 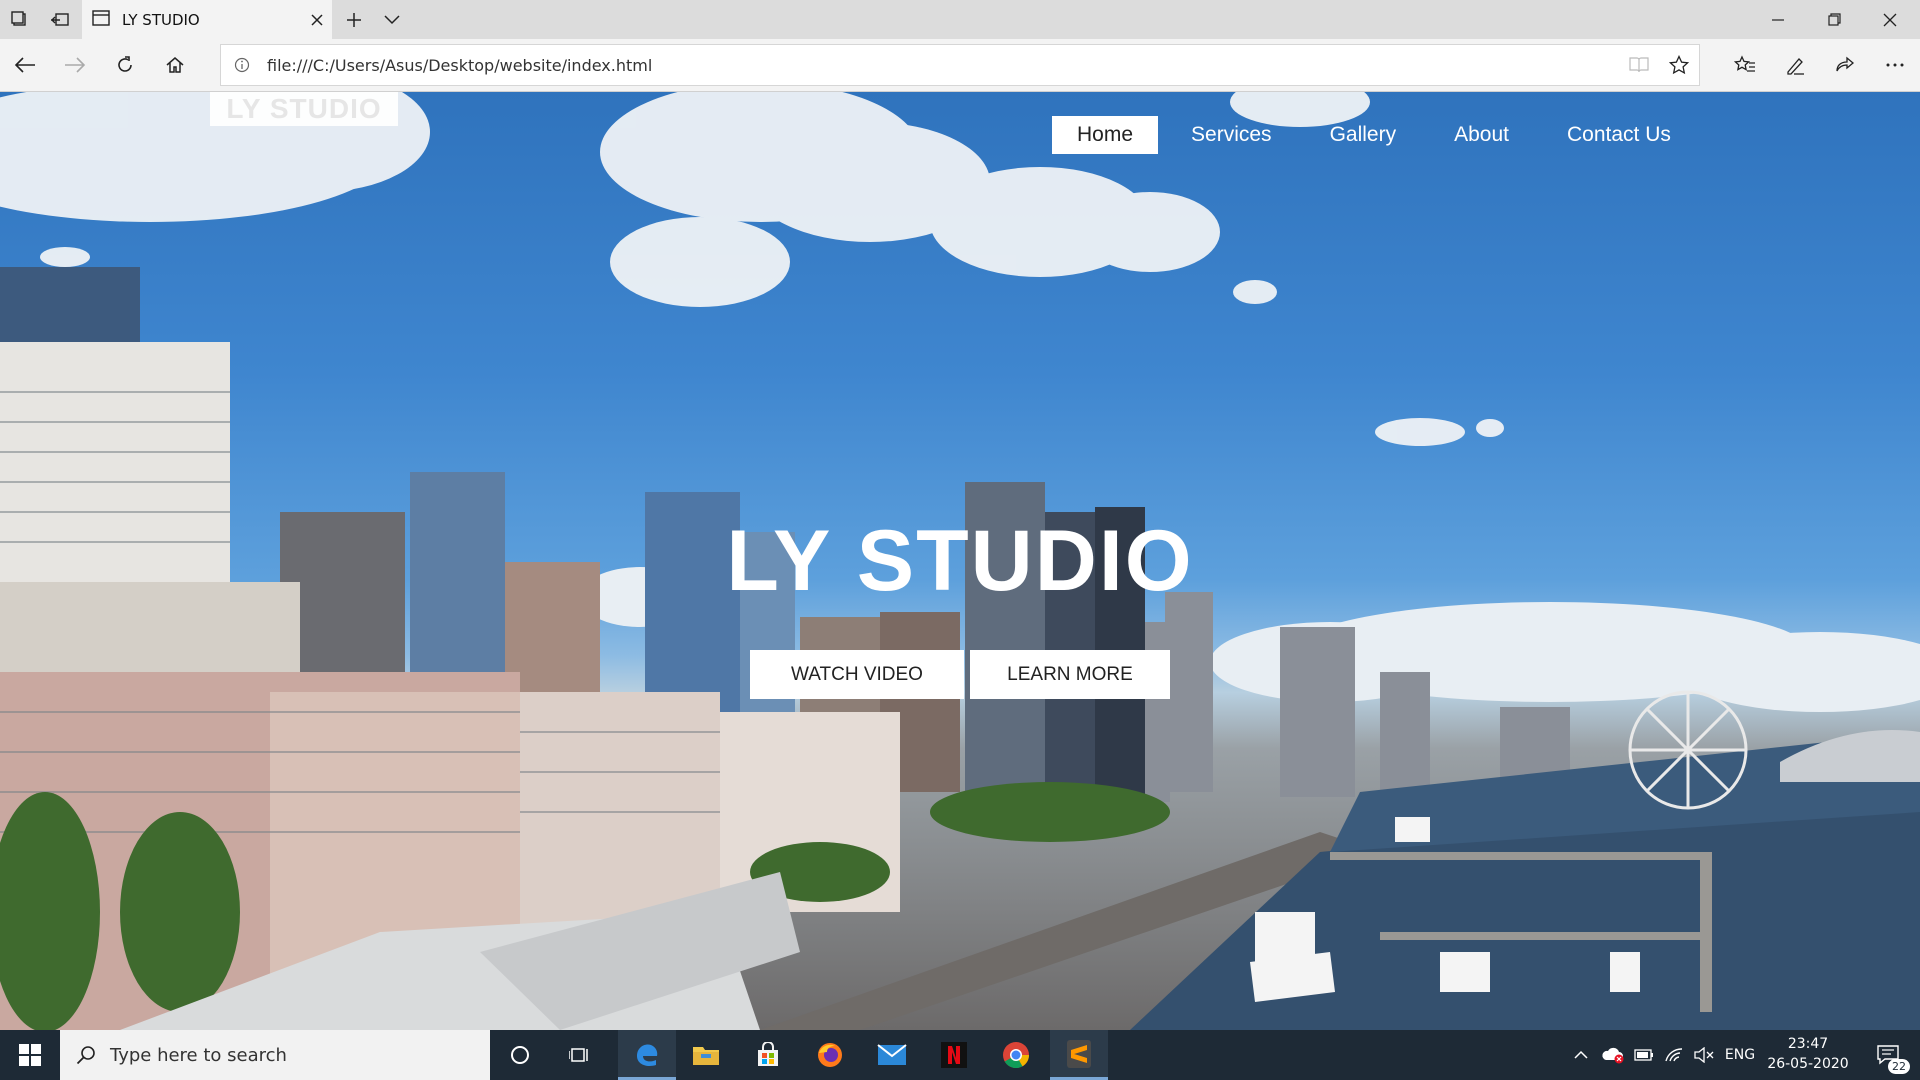 I want to click on site-nav-menu: Home Services Gallery About Contact Us, so click(x=1378, y=135).